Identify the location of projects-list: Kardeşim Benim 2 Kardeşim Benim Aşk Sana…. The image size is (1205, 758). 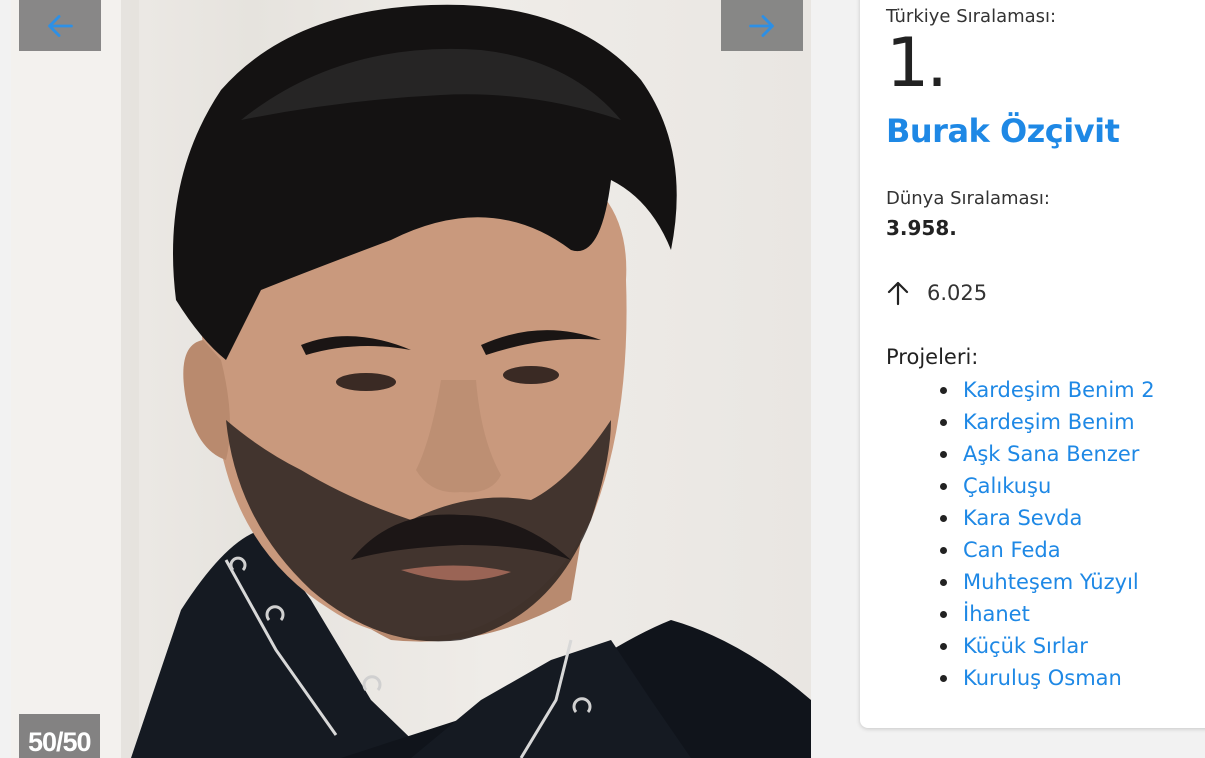
(1020, 534).